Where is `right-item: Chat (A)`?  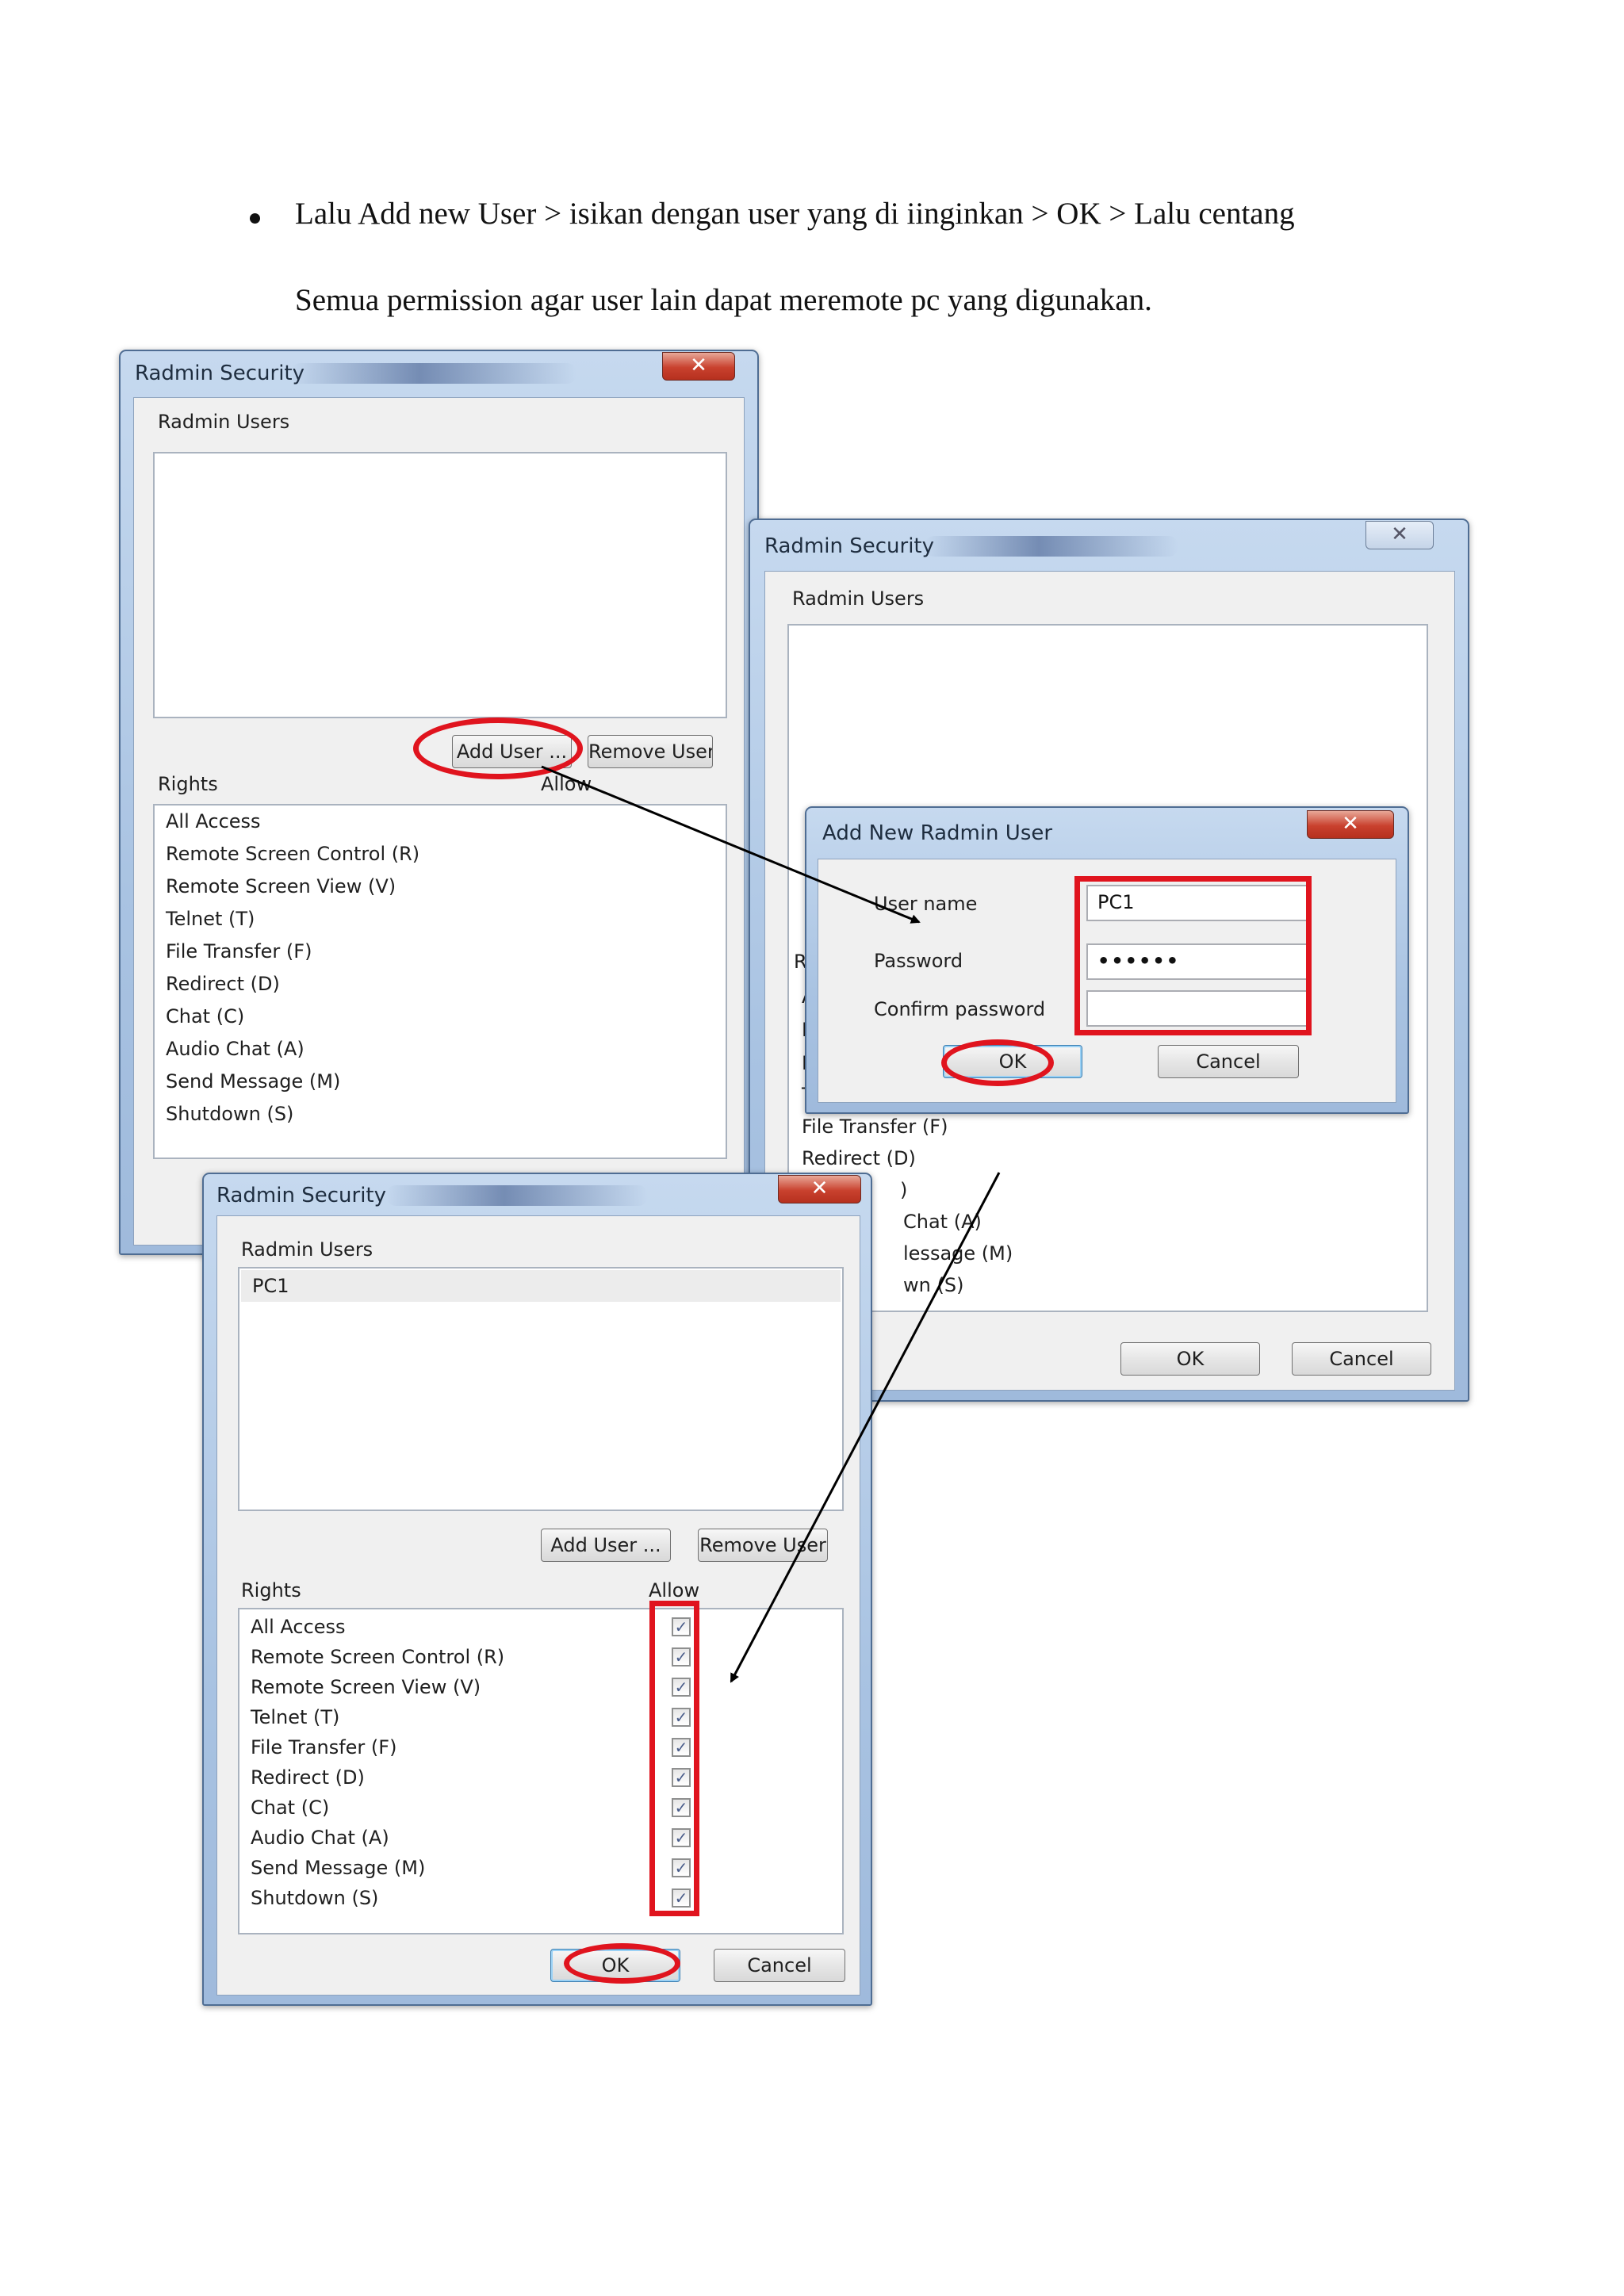 right-item: Chat (A) is located at coordinates (943, 1222).